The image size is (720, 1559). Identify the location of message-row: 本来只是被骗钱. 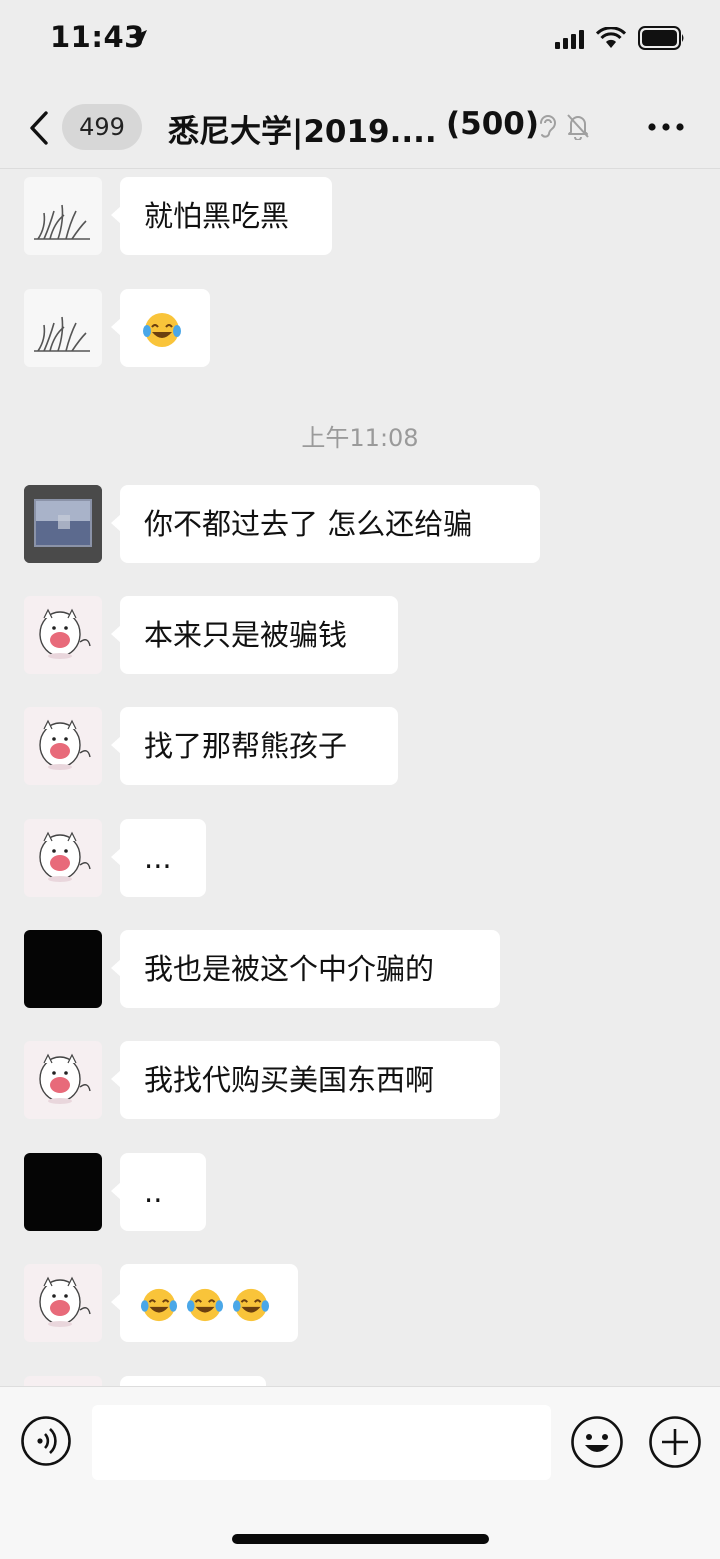
(360, 636).